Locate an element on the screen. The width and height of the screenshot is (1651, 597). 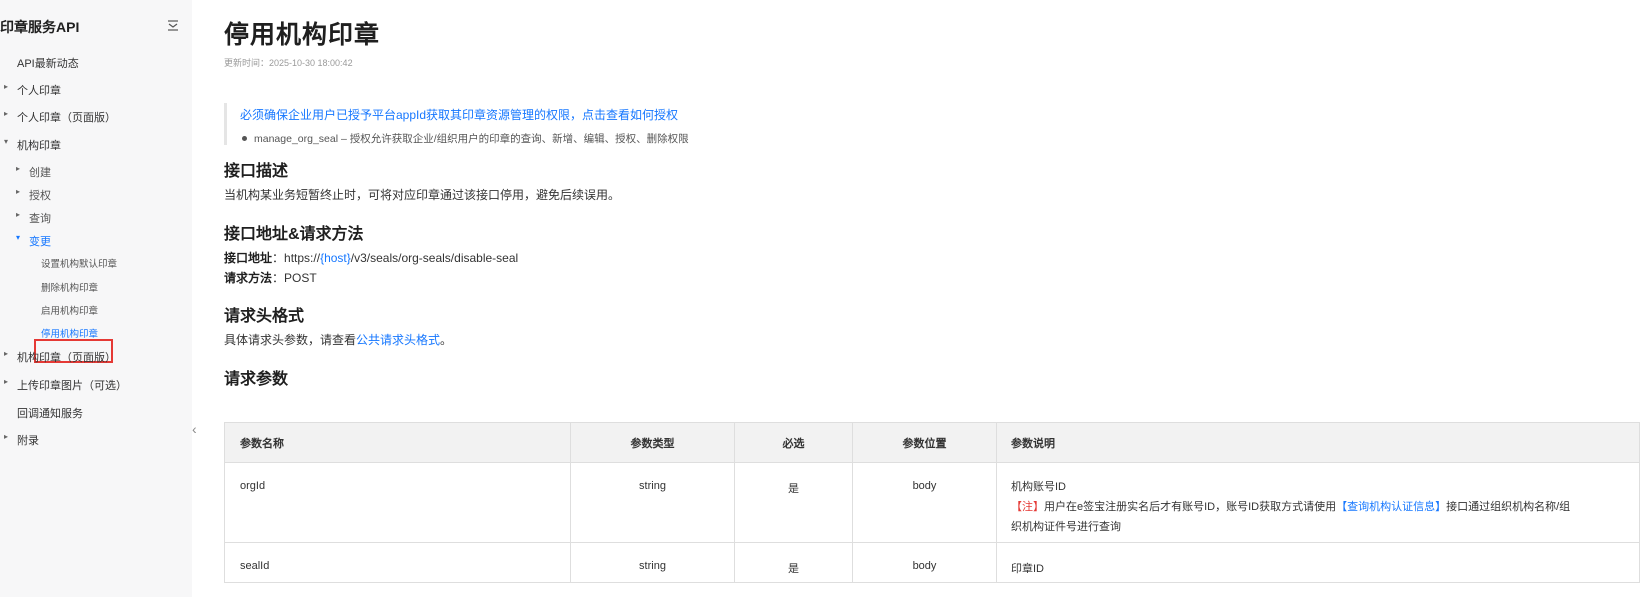
table-row: sealId string 是 body 印章ID is located at coordinates (932, 562).